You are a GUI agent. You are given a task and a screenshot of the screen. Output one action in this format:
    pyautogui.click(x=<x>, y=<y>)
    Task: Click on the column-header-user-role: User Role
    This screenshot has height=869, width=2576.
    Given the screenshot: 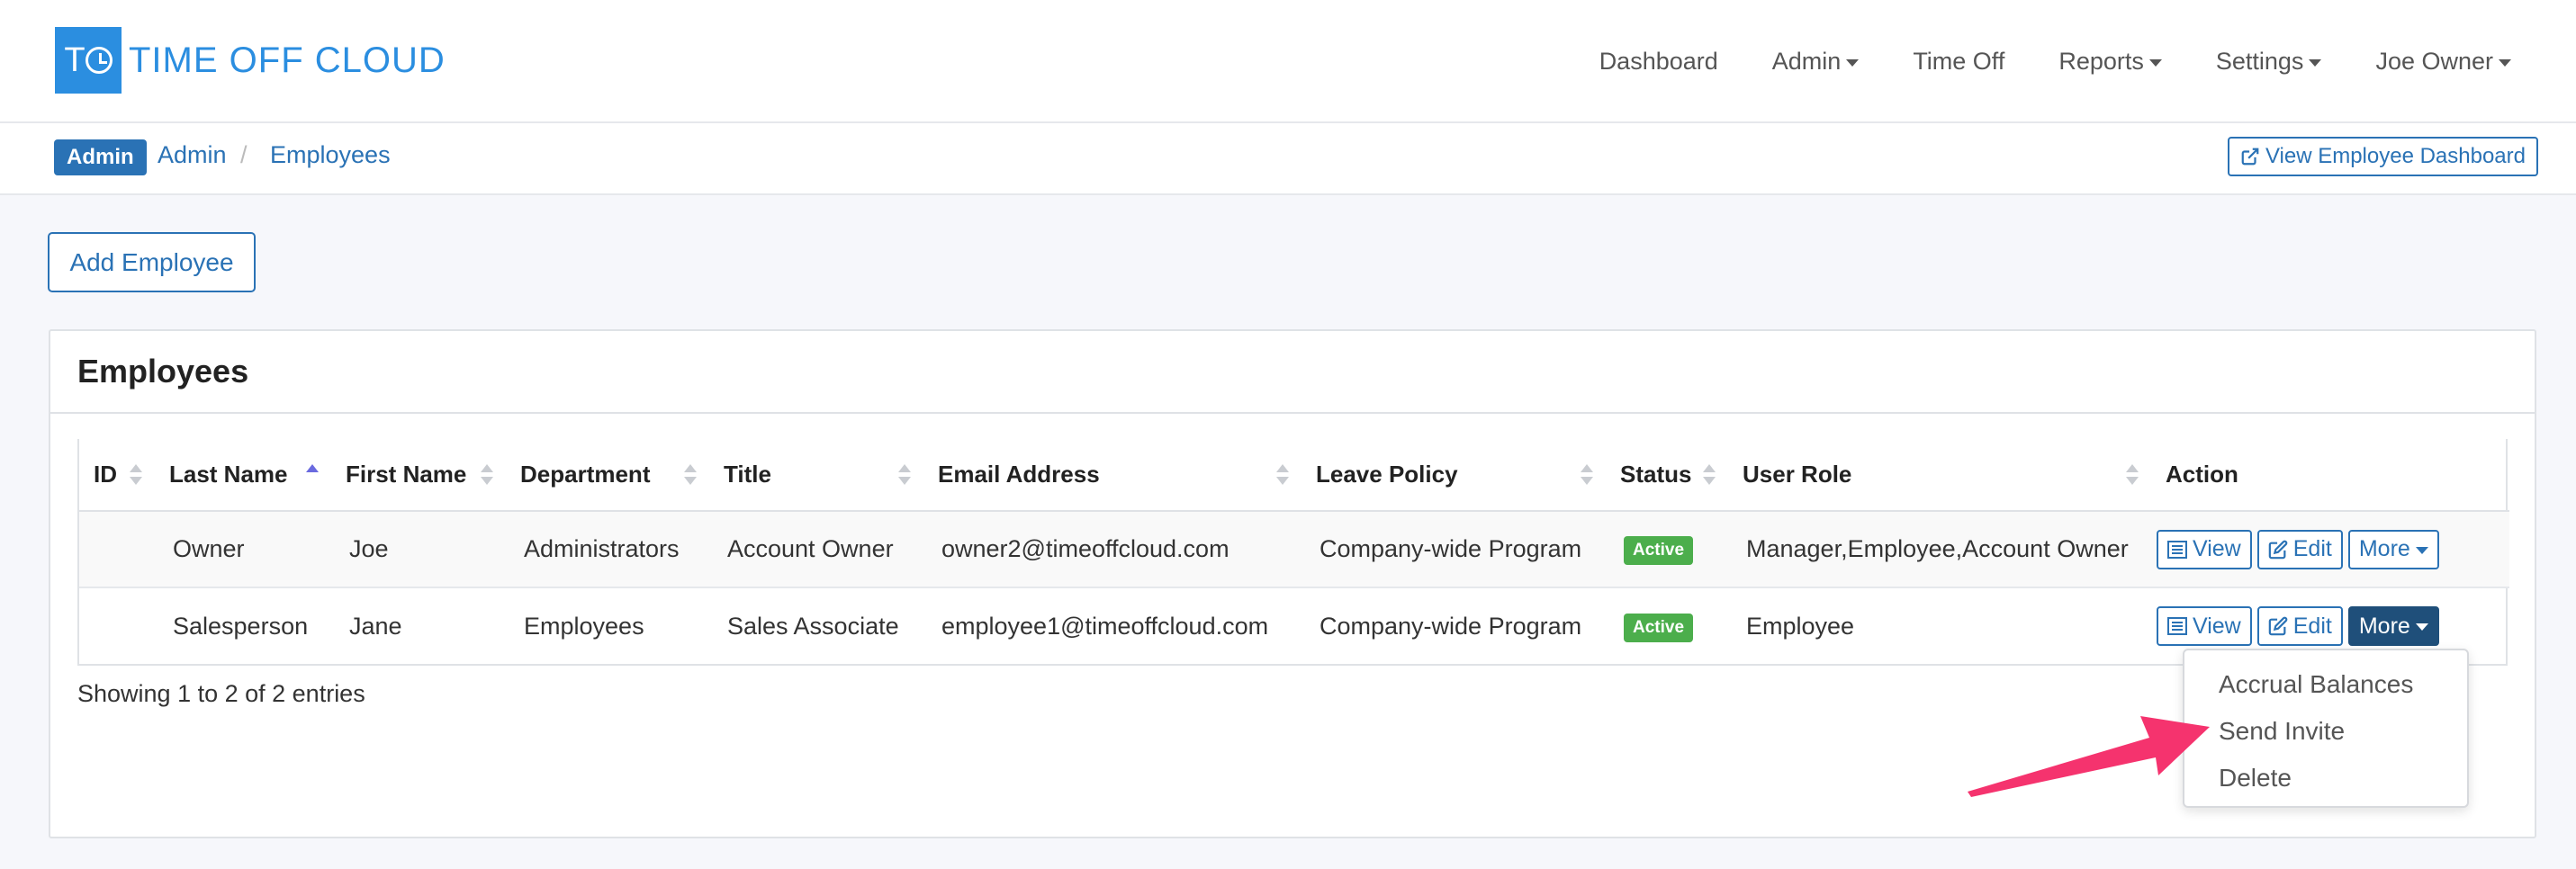 What is the action you would take?
    pyautogui.click(x=1939, y=475)
    